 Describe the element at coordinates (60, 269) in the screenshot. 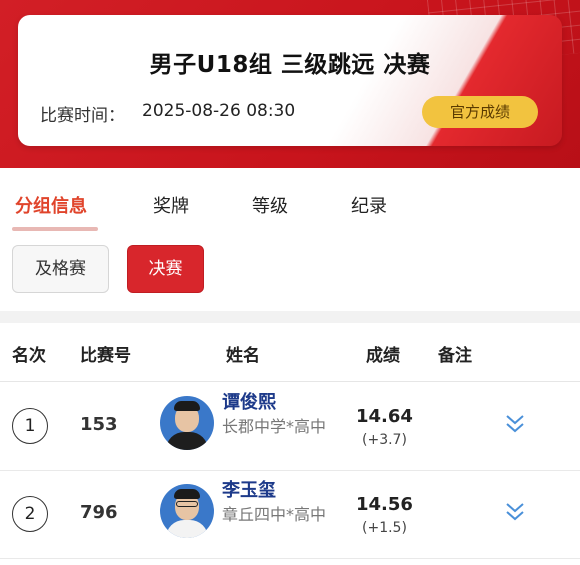

I see `qualifying-round-button: 及格赛` at that location.